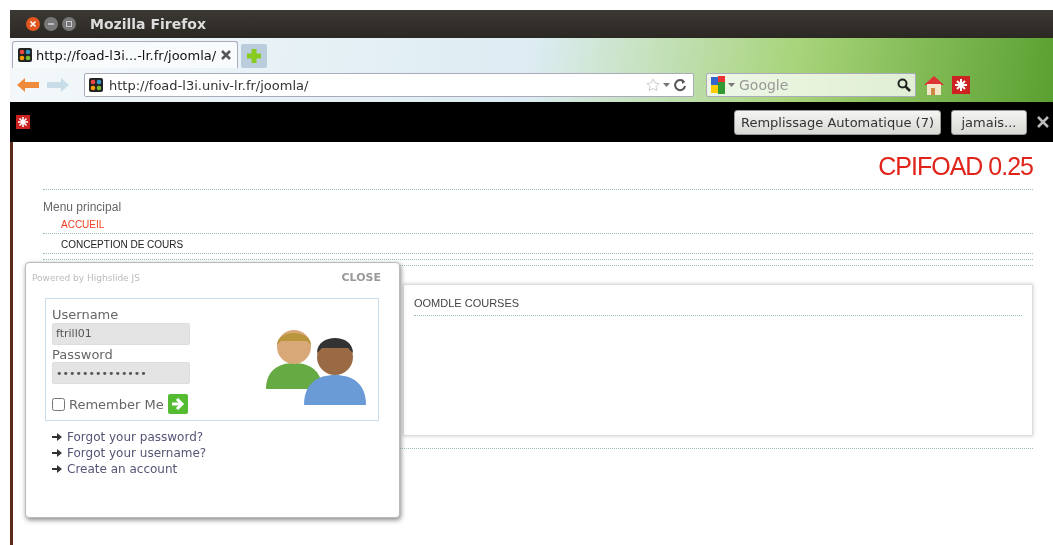  Describe the element at coordinates (58, 404) in the screenshot. I see `remember-checkbox` at that location.